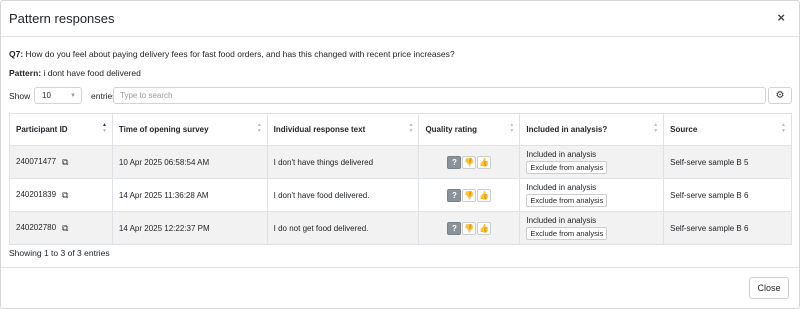  What do you see at coordinates (567, 129) in the screenshot?
I see `column-header-label: Included in analysis?` at bounding box center [567, 129].